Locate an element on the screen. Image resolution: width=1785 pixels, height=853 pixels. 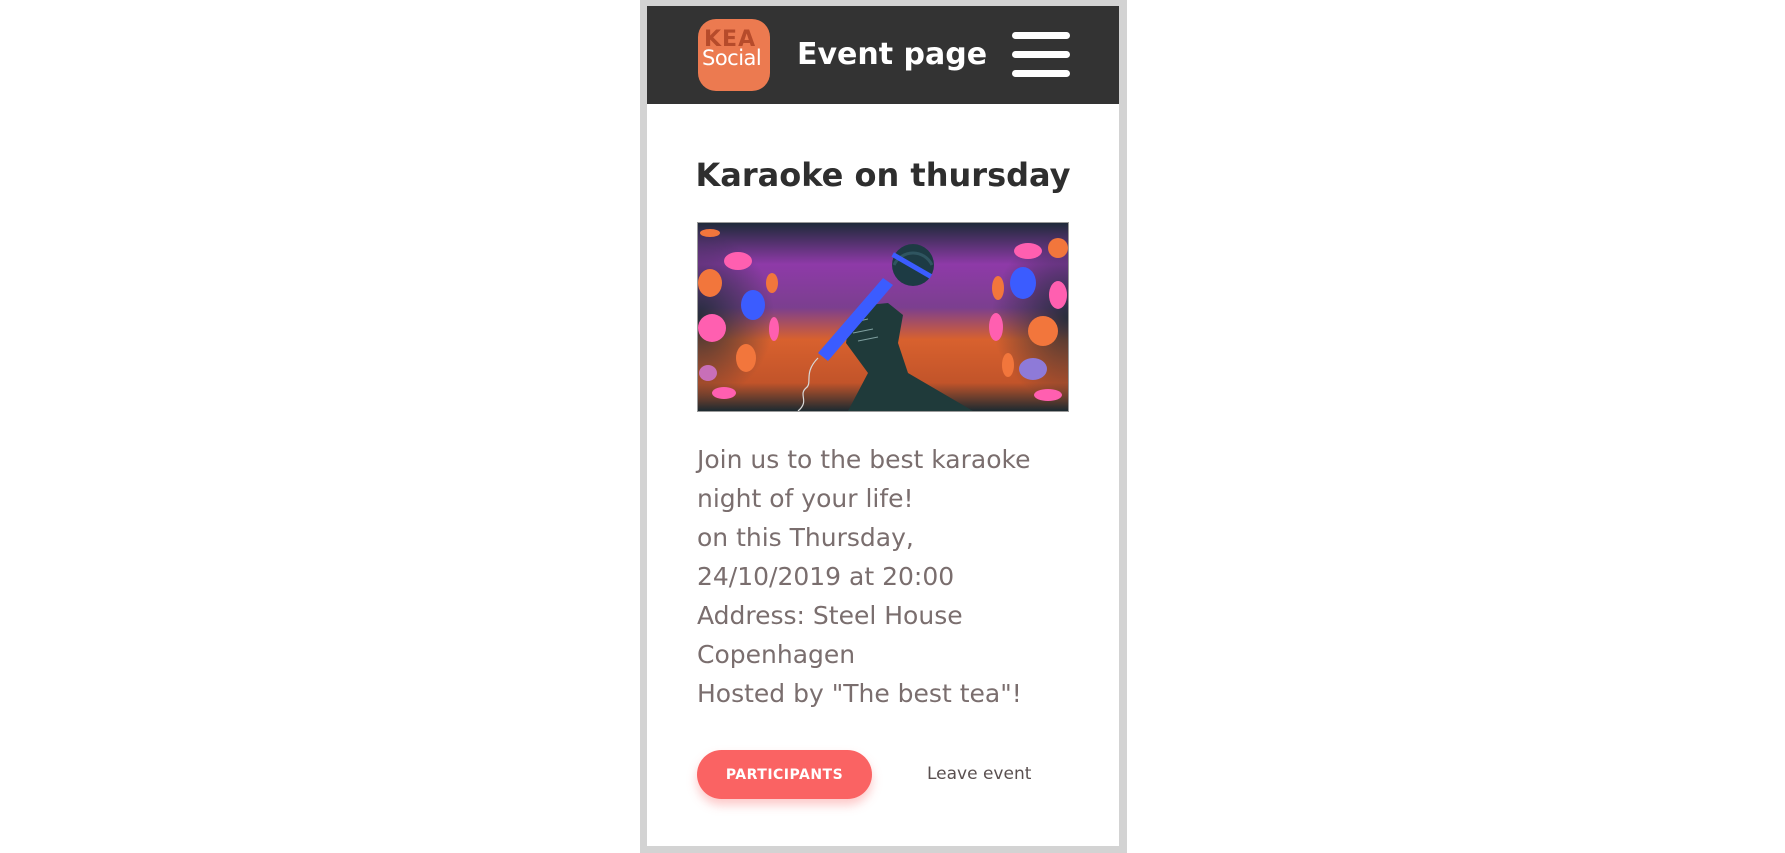
leave-event-link: Leave event is located at coordinates (979, 774).